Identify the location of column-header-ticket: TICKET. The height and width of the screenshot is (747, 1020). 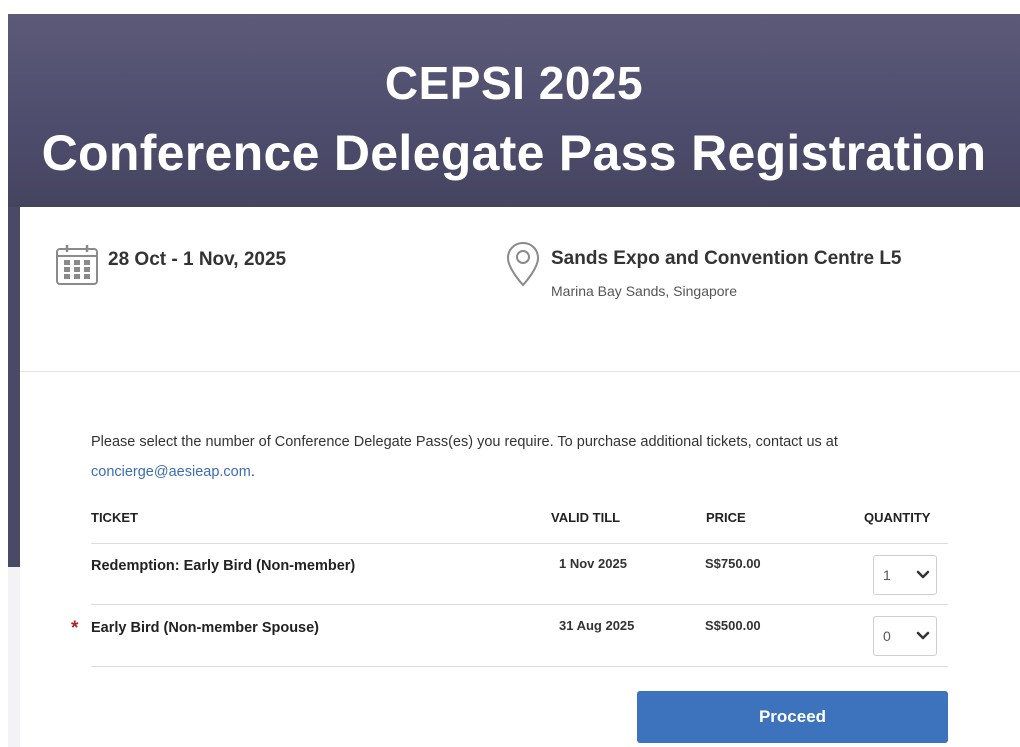
(114, 517).